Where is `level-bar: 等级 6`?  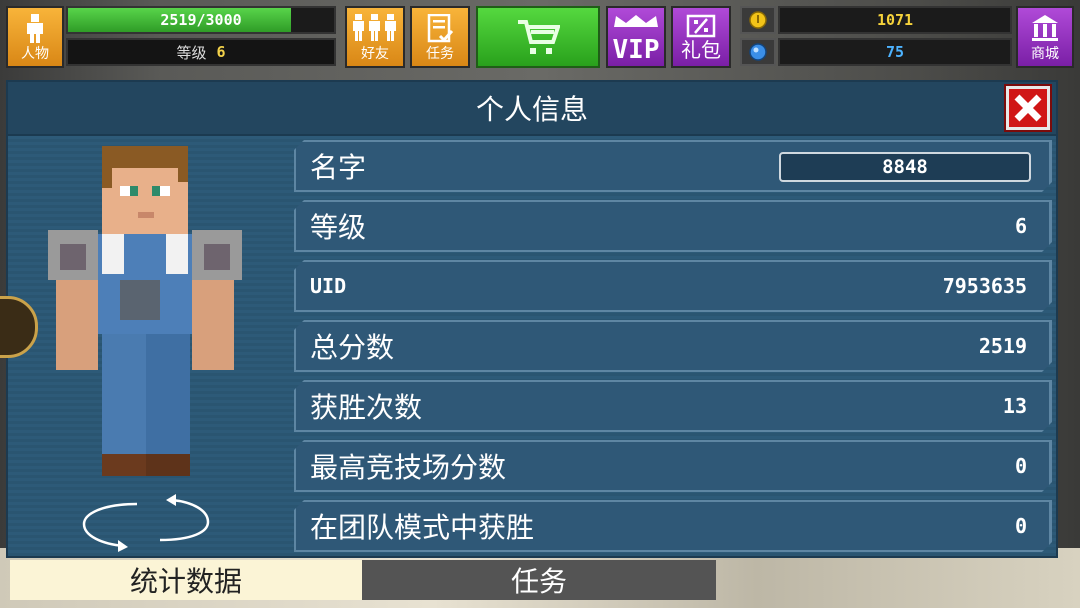
level-bar: 等级 6 is located at coordinates (201, 52).